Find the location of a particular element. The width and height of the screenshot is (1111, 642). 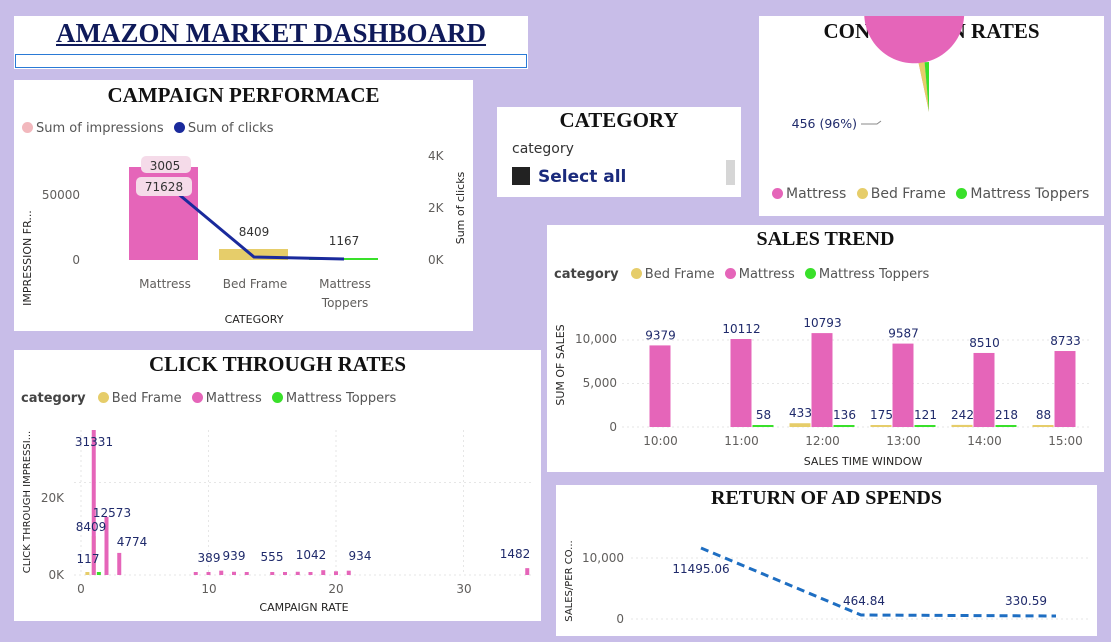

sales-data-label: 8733 is located at coordinates (1065, 341).